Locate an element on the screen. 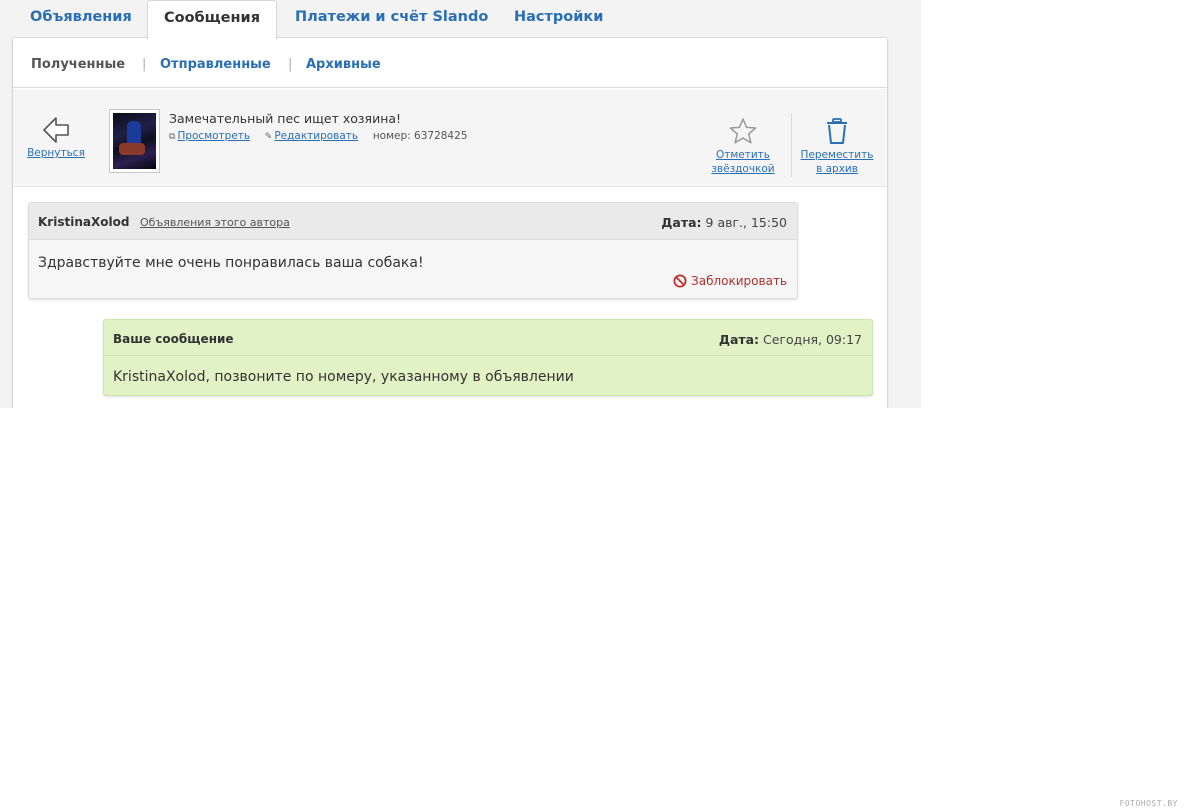 The height and width of the screenshot is (811, 1184). block-label: Заблокировать is located at coordinates (739, 281).